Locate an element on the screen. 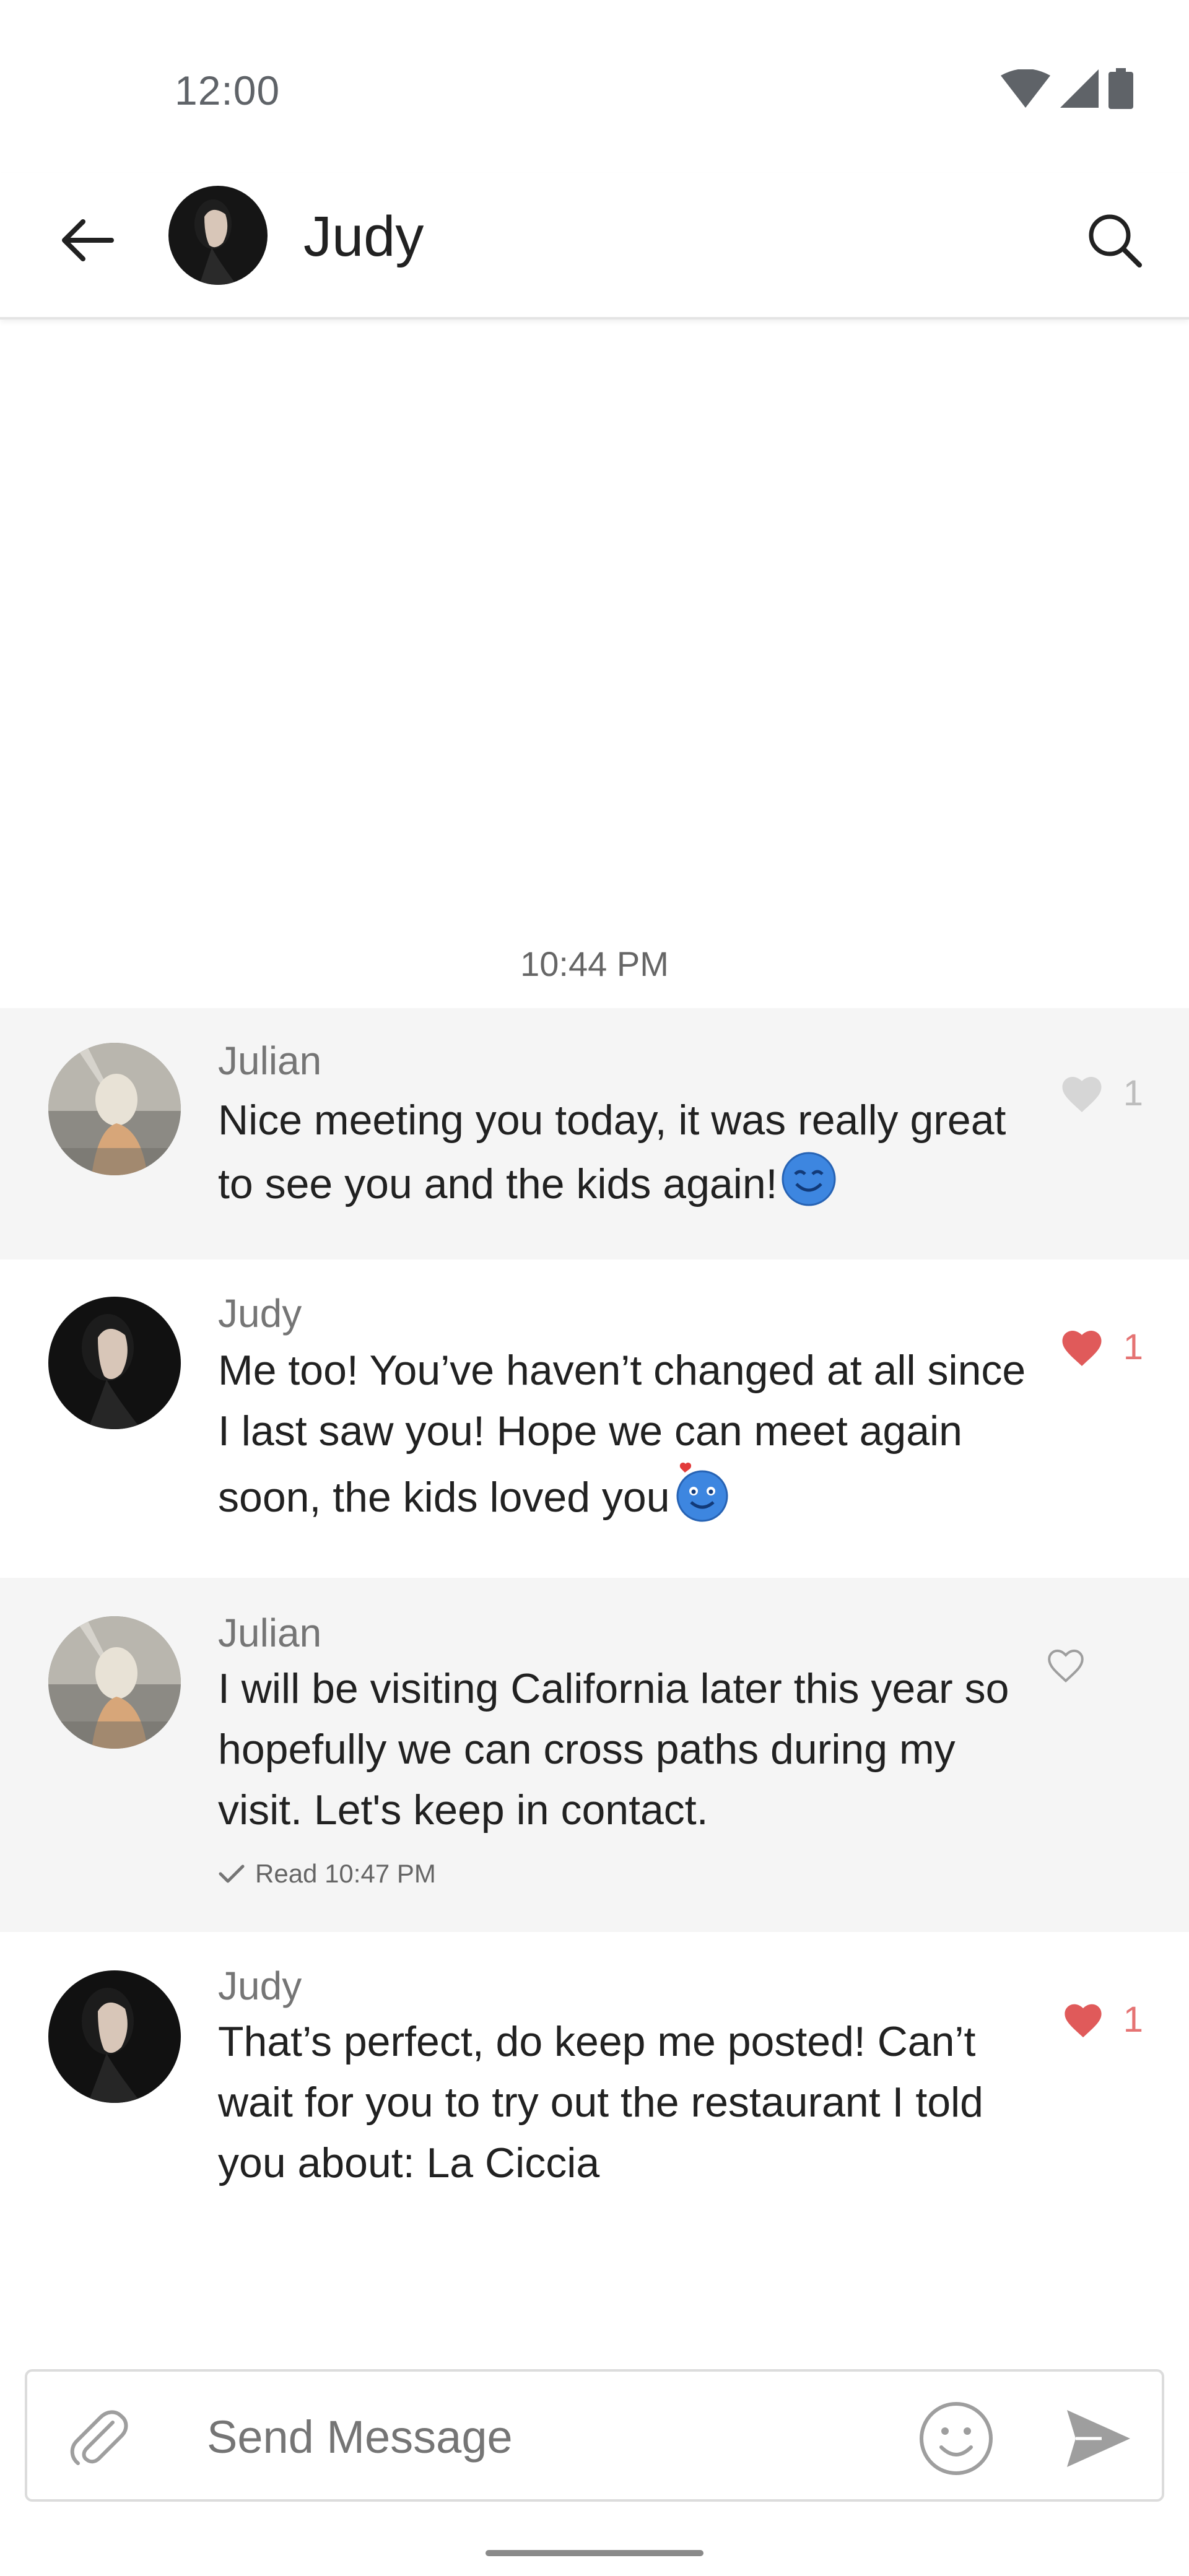 This screenshot has height=2576, width=1189. search-icon is located at coordinates (1115, 241).